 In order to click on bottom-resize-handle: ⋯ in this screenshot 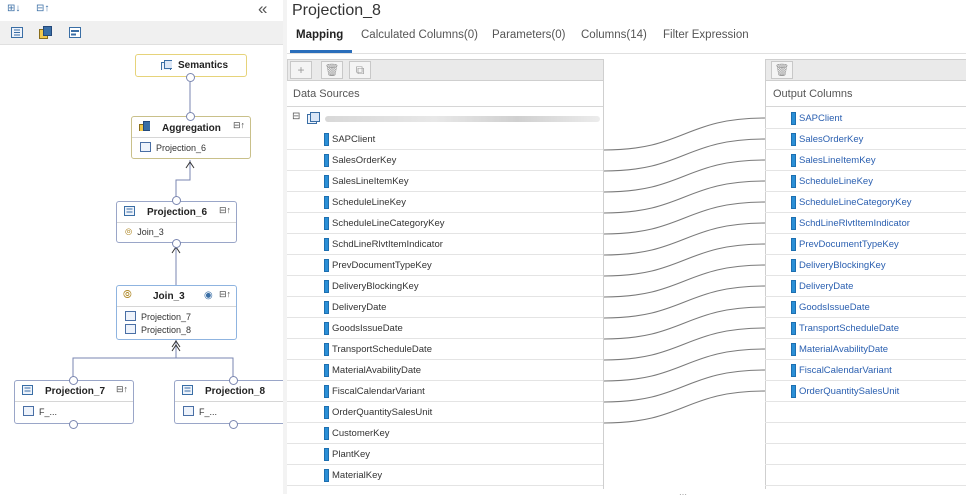, I will do `click(683, 494)`.